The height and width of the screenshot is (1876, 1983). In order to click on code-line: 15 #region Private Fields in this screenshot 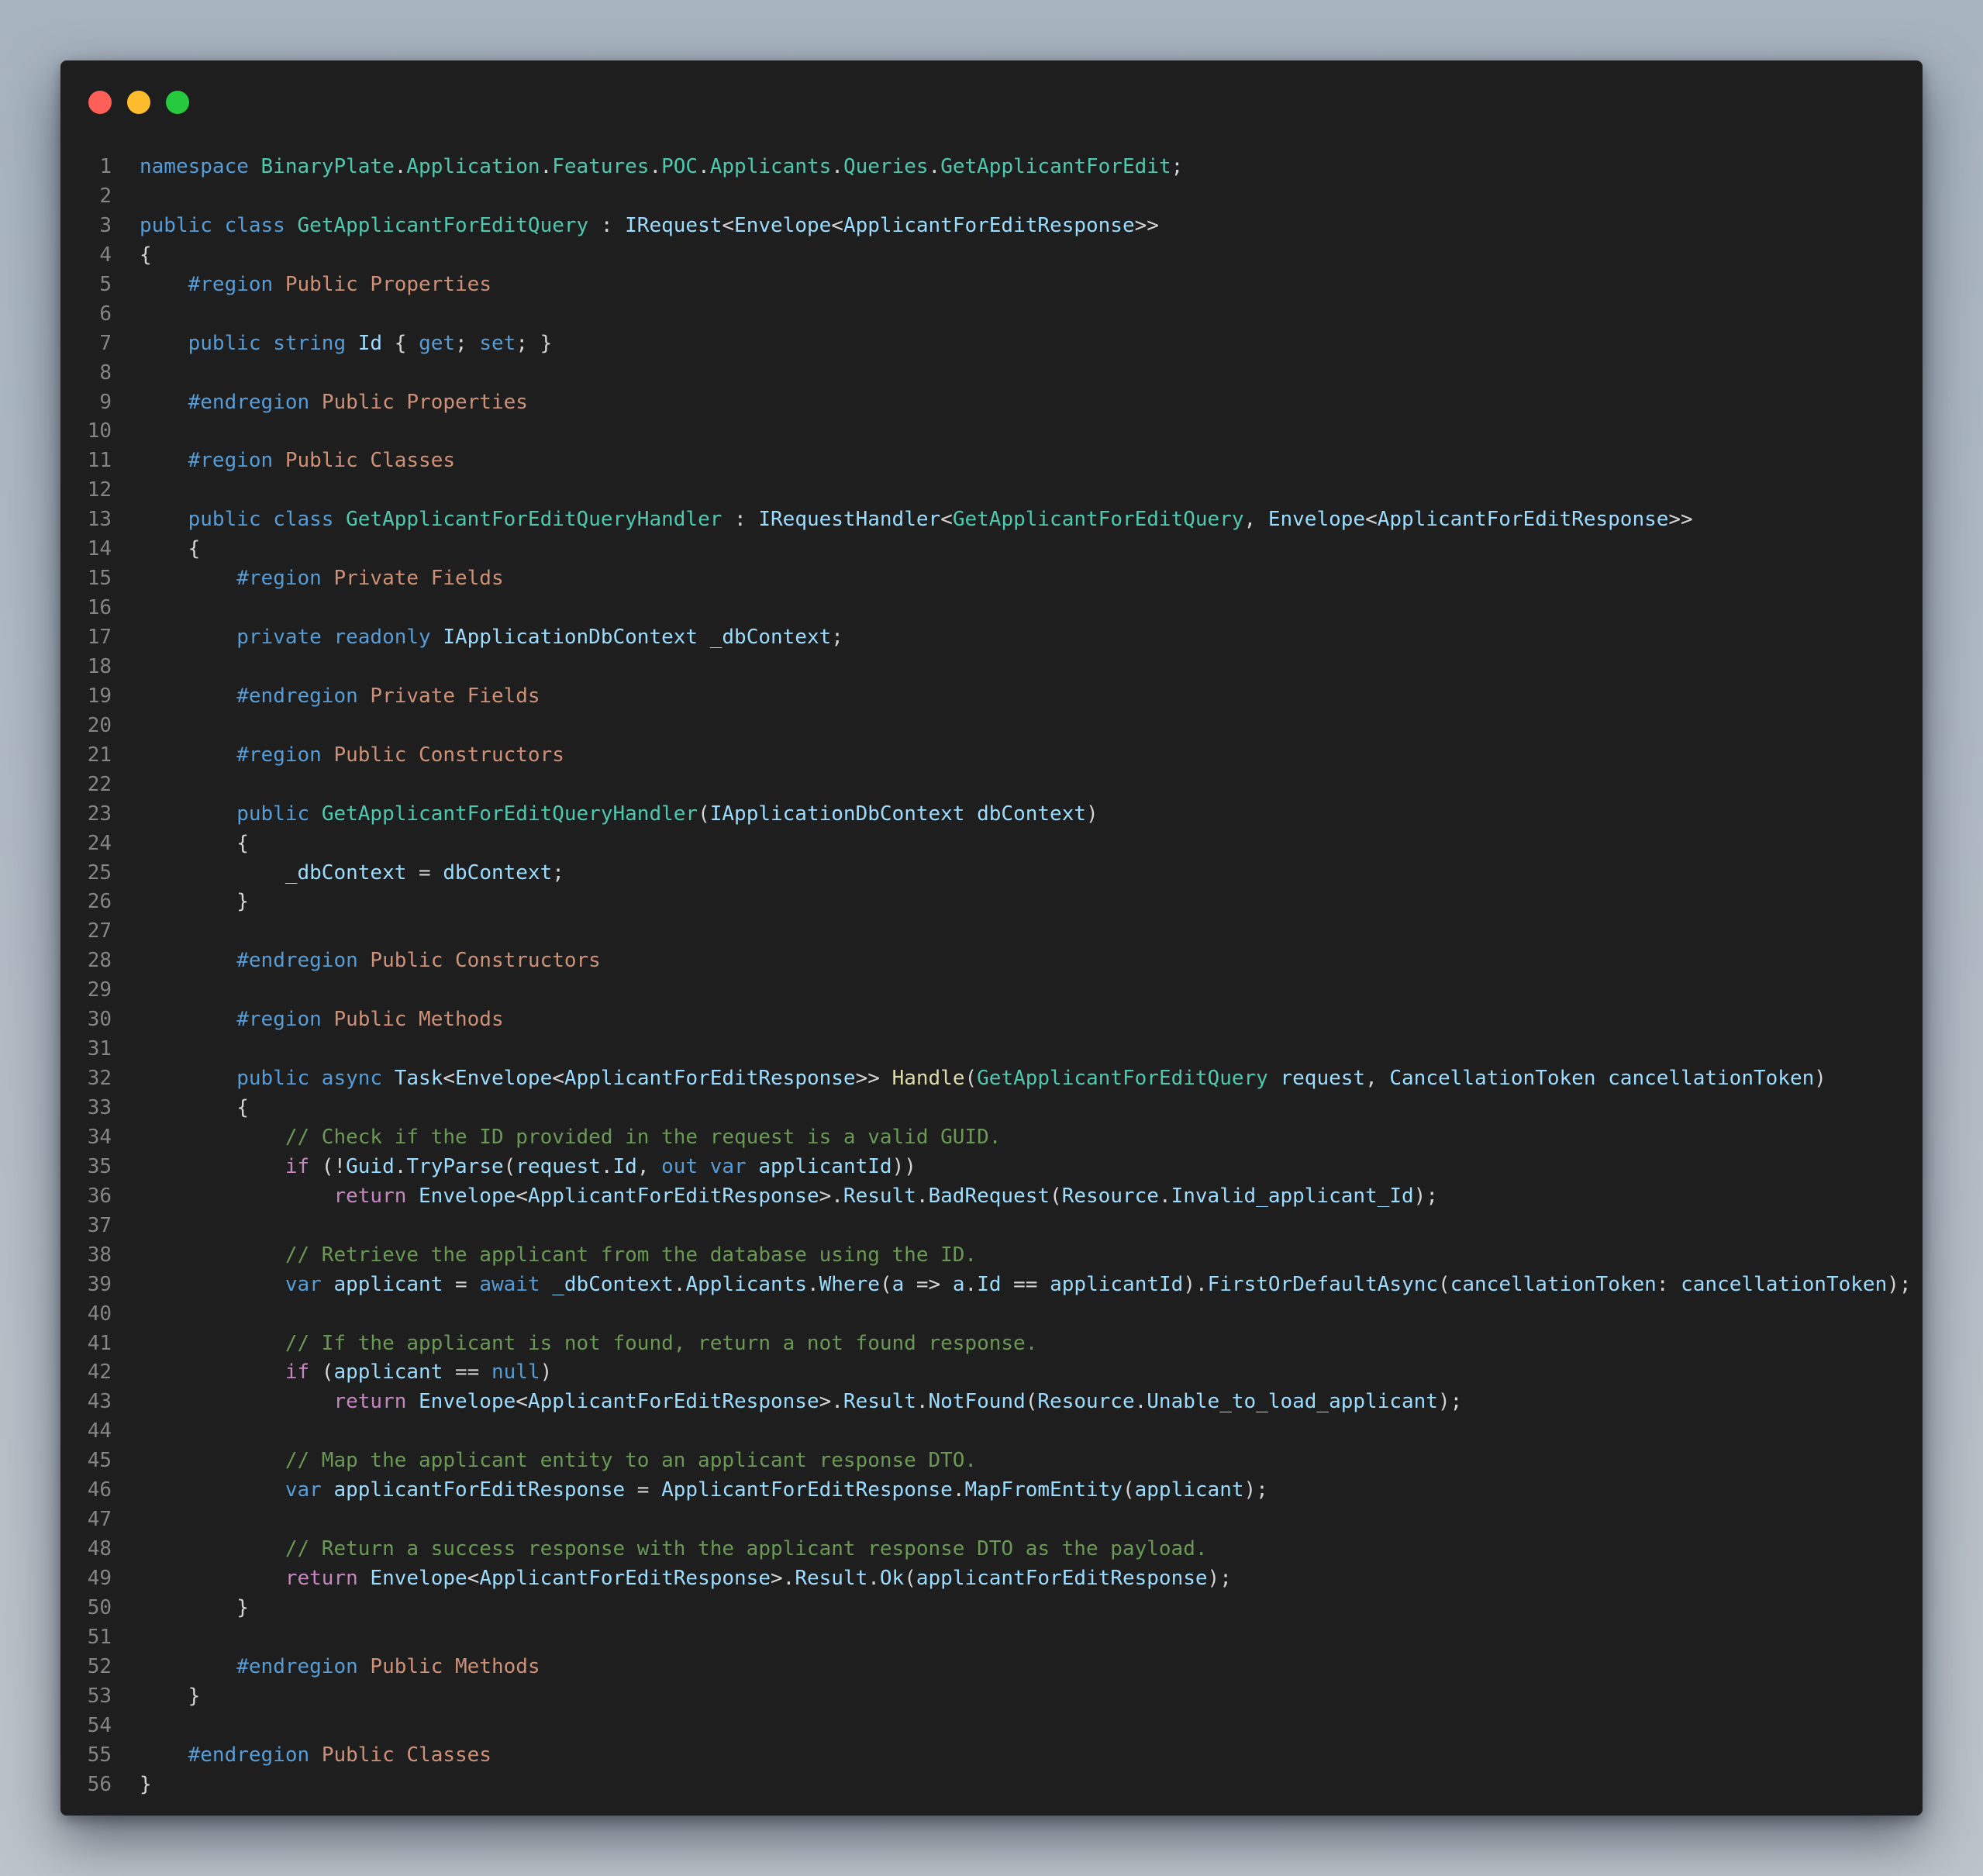, I will do `click(991, 579)`.